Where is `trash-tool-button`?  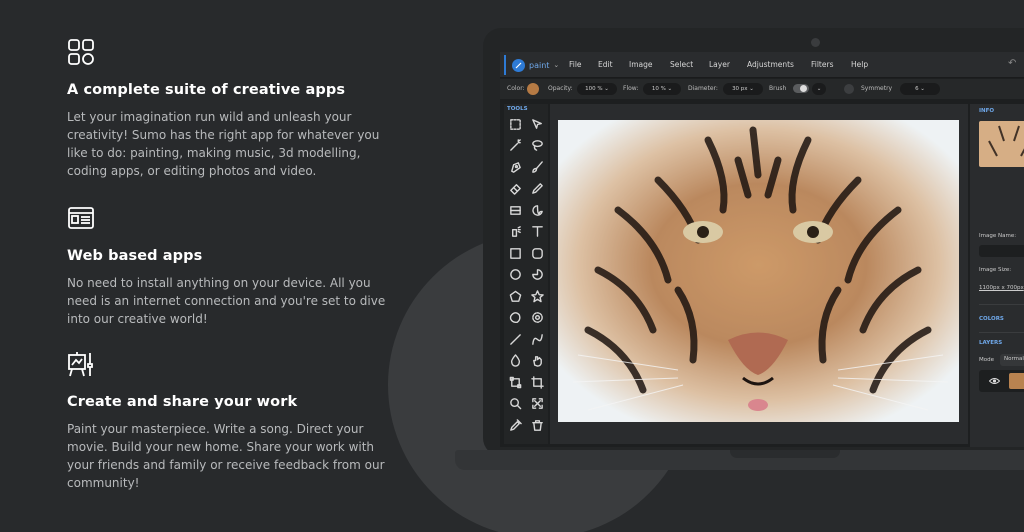
trash-tool-button is located at coordinates (537, 425).